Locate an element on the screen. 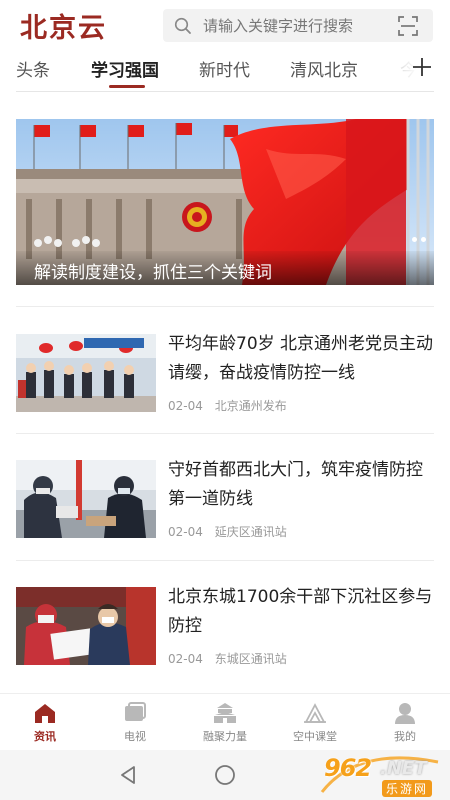 The image size is (450, 800). news-item: 北京东城1700余干部下沉社区参与防控 02-04 东城区通讯站 is located at coordinates (225, 627).